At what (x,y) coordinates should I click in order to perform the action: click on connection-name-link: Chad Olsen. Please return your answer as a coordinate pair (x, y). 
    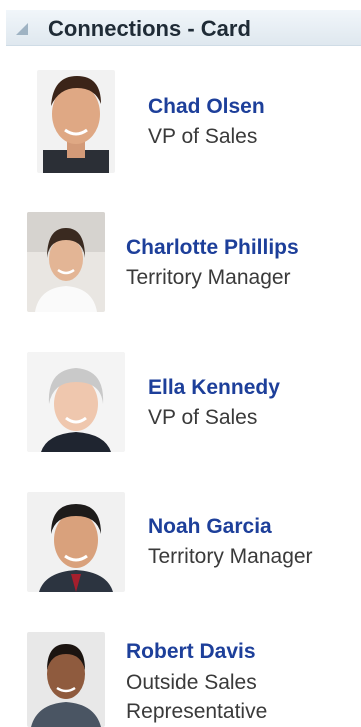
    Looking at the image, I should click on (206, 107).